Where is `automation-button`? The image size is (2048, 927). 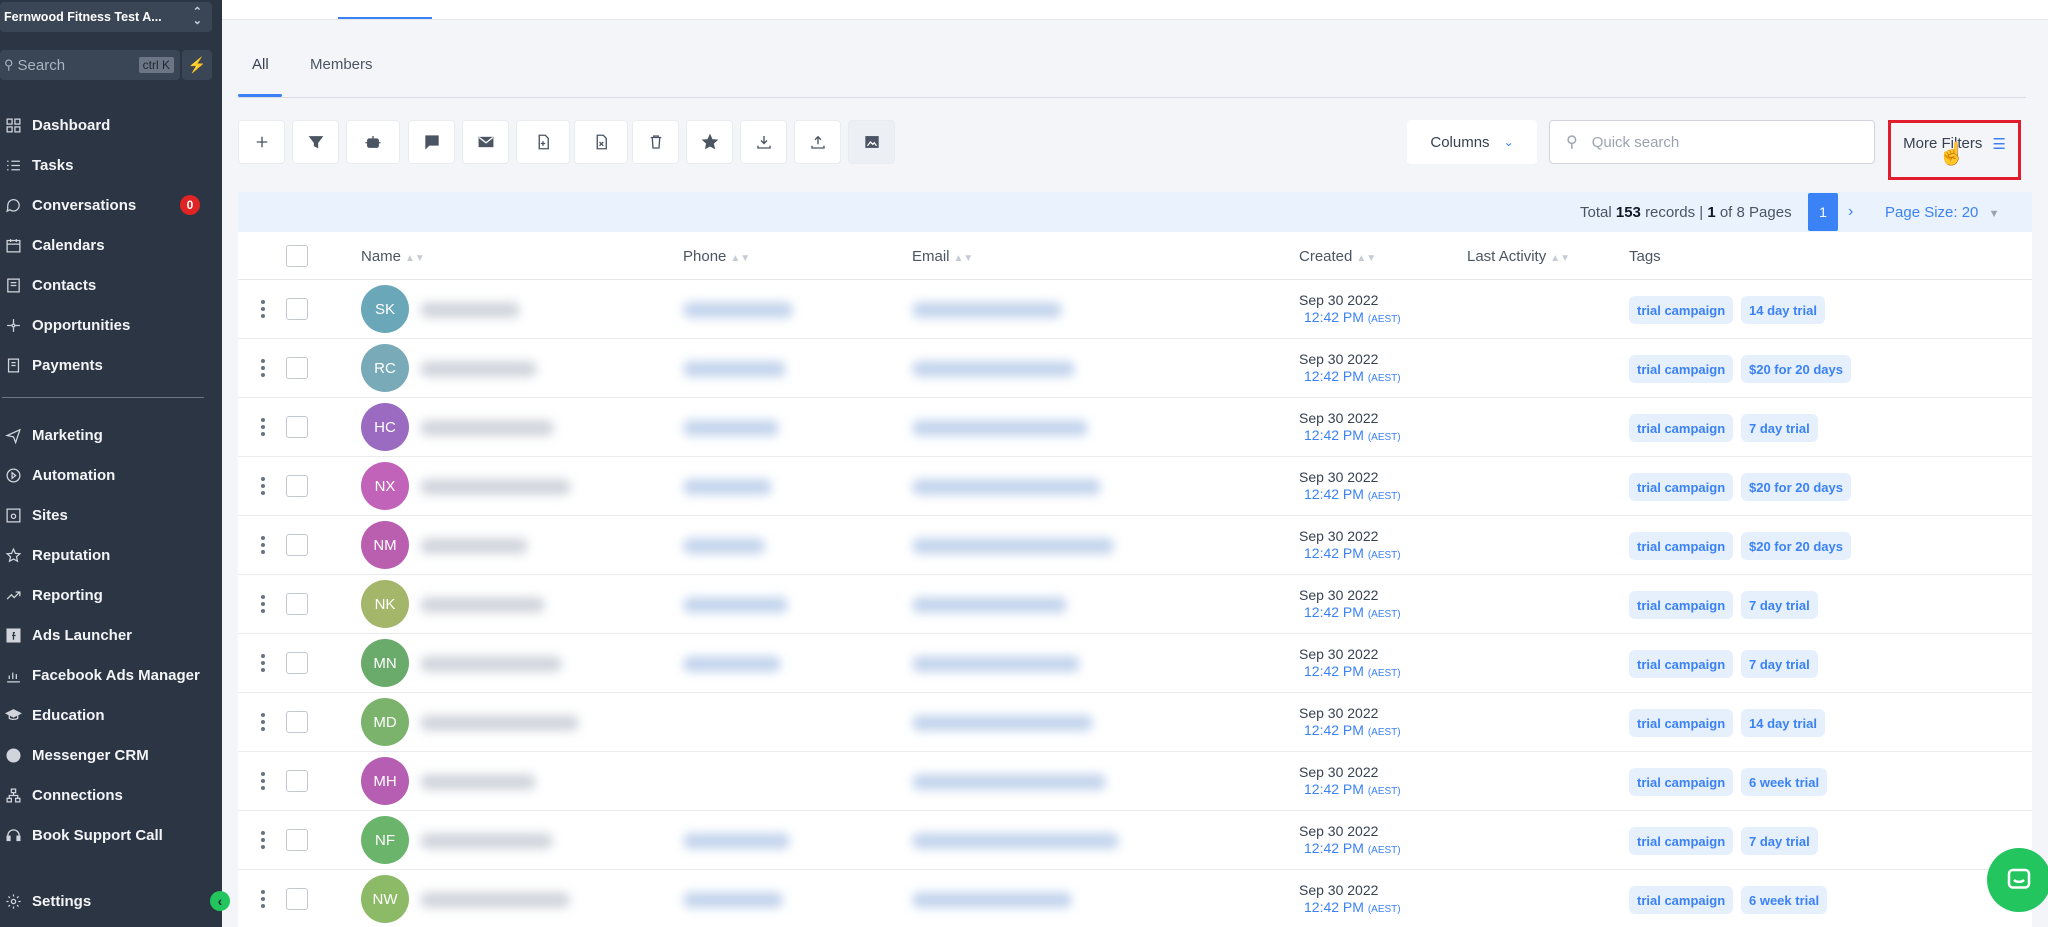 automation-button is located at coordinates (373, 142).